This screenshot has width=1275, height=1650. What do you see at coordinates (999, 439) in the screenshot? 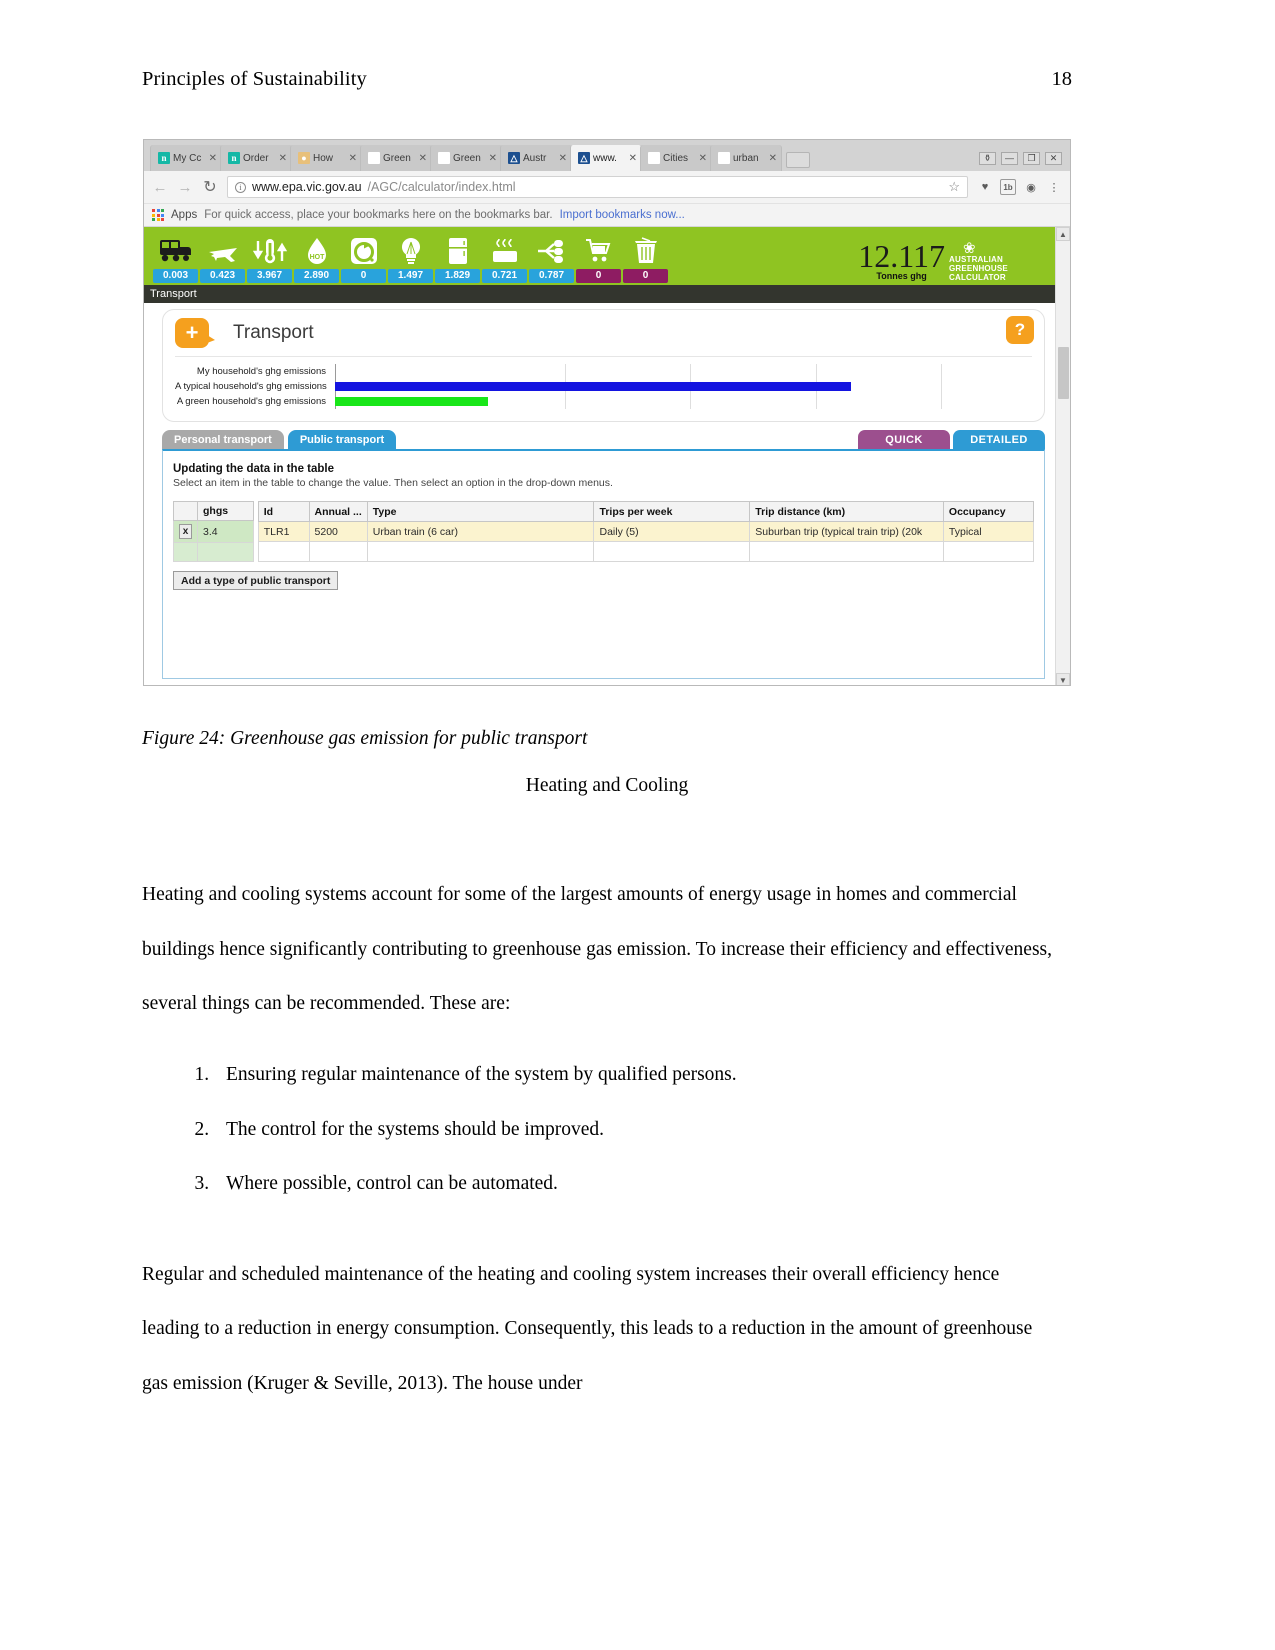
I see `detailed-mode-button: DETAILED` at bounding box center [999, 439].